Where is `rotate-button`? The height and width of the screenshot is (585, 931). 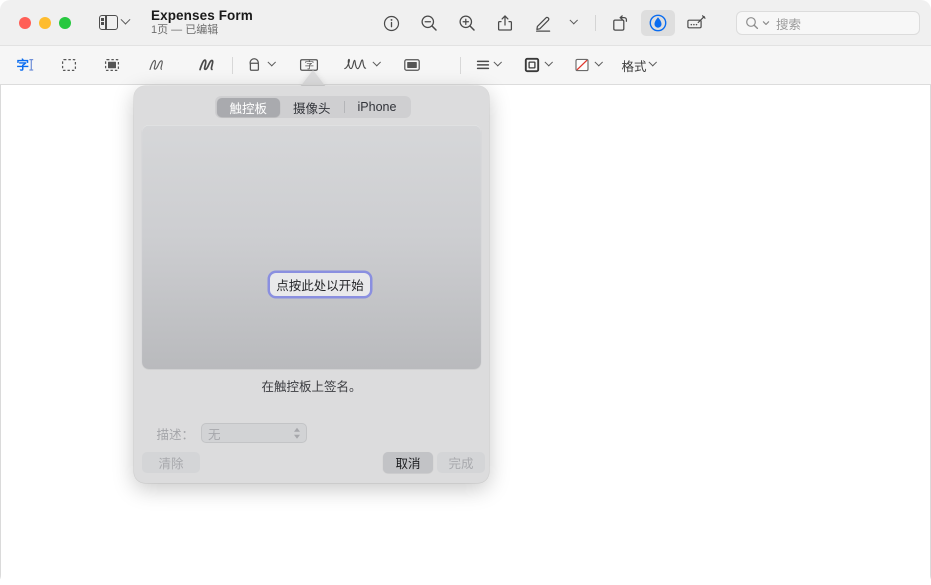 rotate-button is located at coordinates (620, 23).